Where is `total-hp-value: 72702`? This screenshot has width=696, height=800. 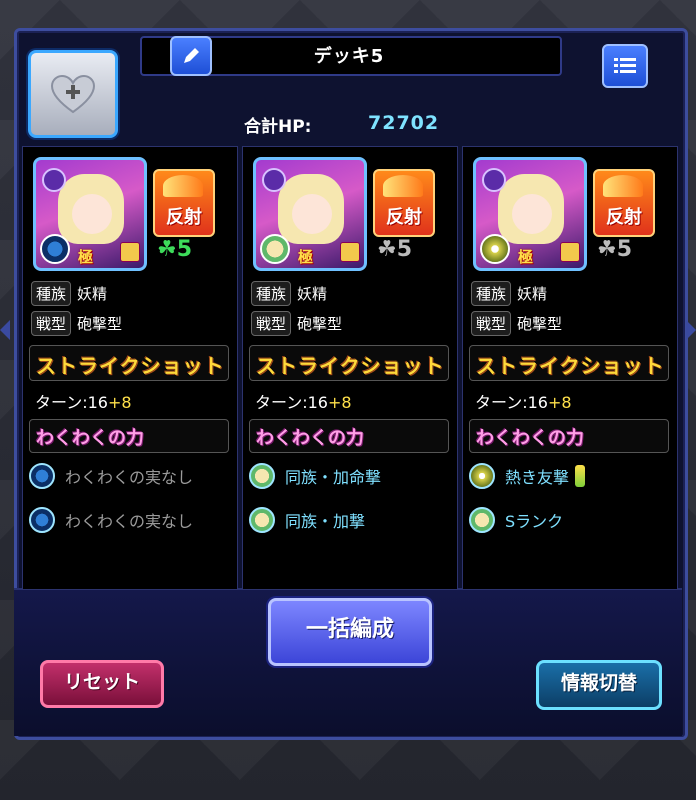 total-hp-value: 72702 is located at coordinates (404, 123).